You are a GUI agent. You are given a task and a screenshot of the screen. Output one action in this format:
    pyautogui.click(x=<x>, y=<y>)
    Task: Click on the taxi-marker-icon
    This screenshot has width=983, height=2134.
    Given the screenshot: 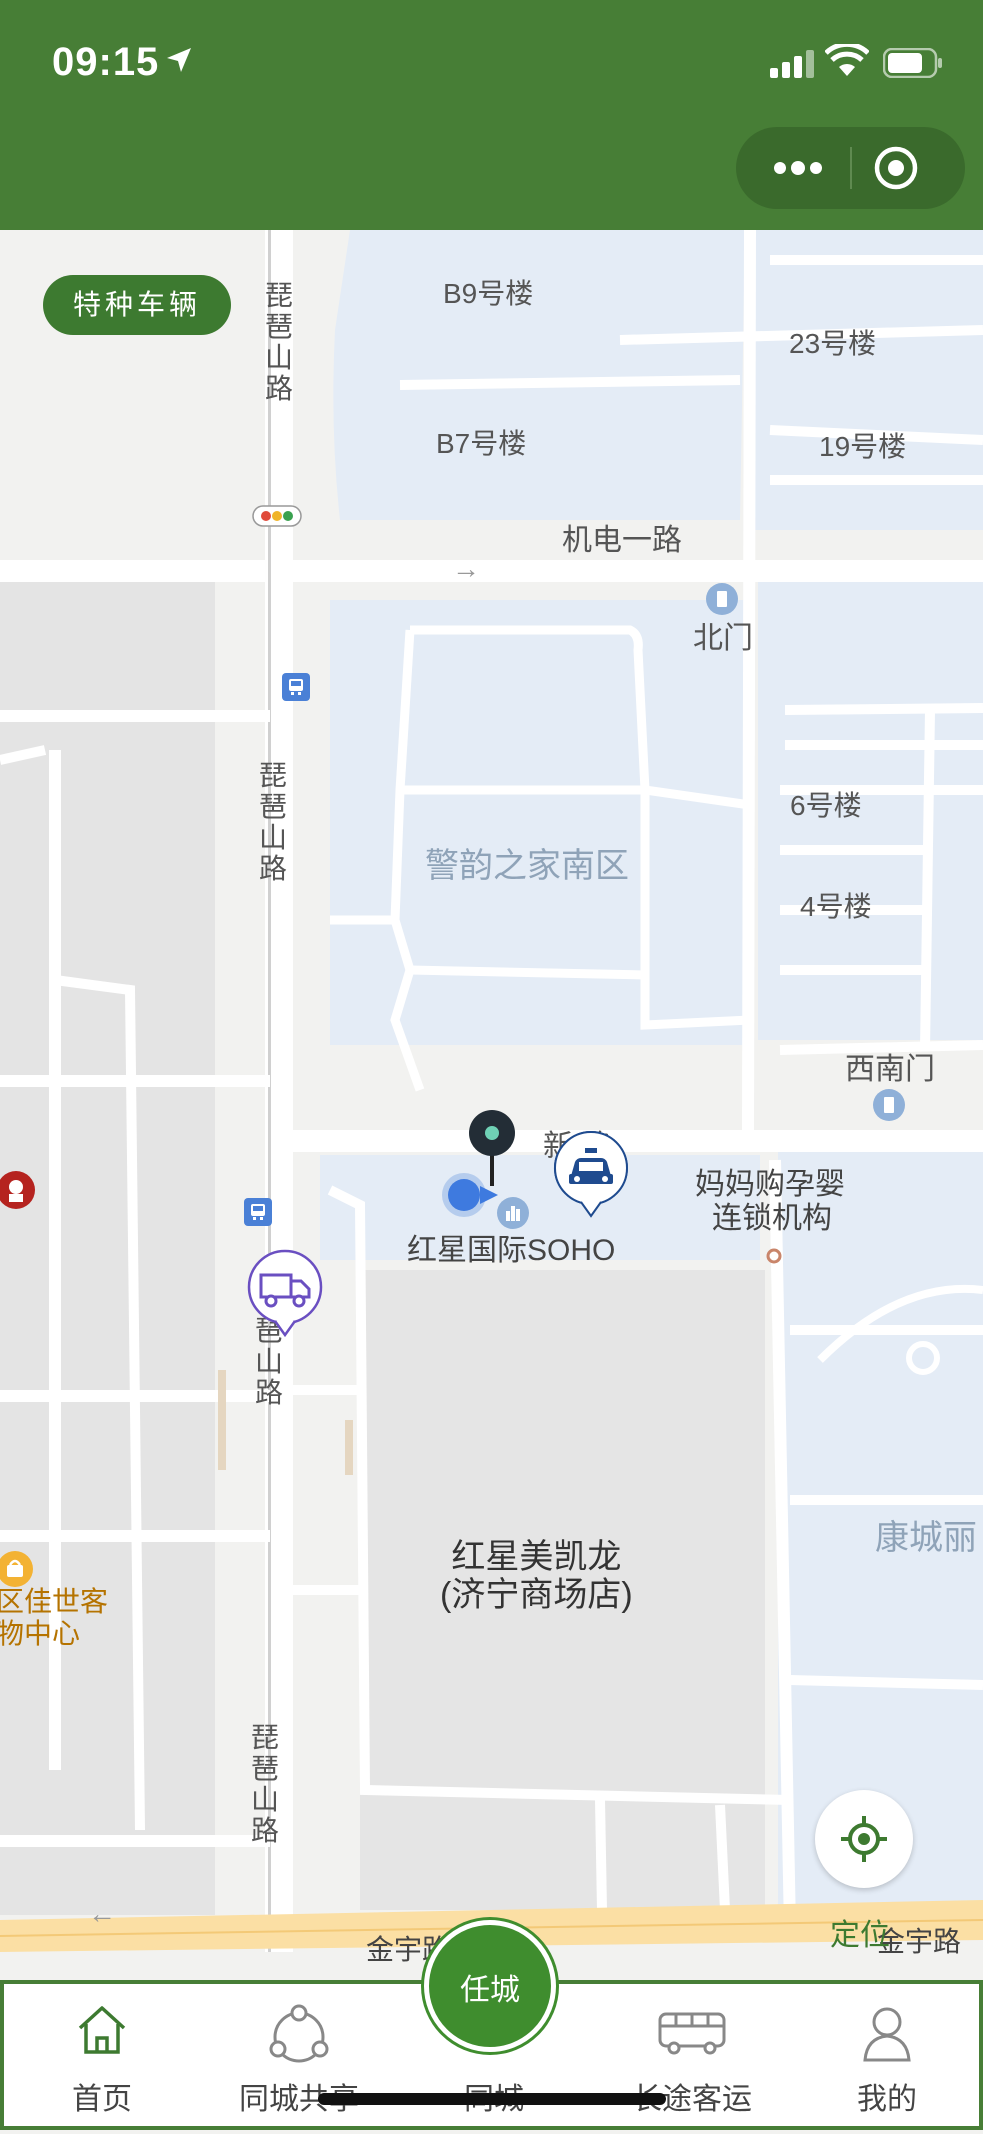 What is the action you would take?
    pyautogui.click(x=591, y=1173)
    